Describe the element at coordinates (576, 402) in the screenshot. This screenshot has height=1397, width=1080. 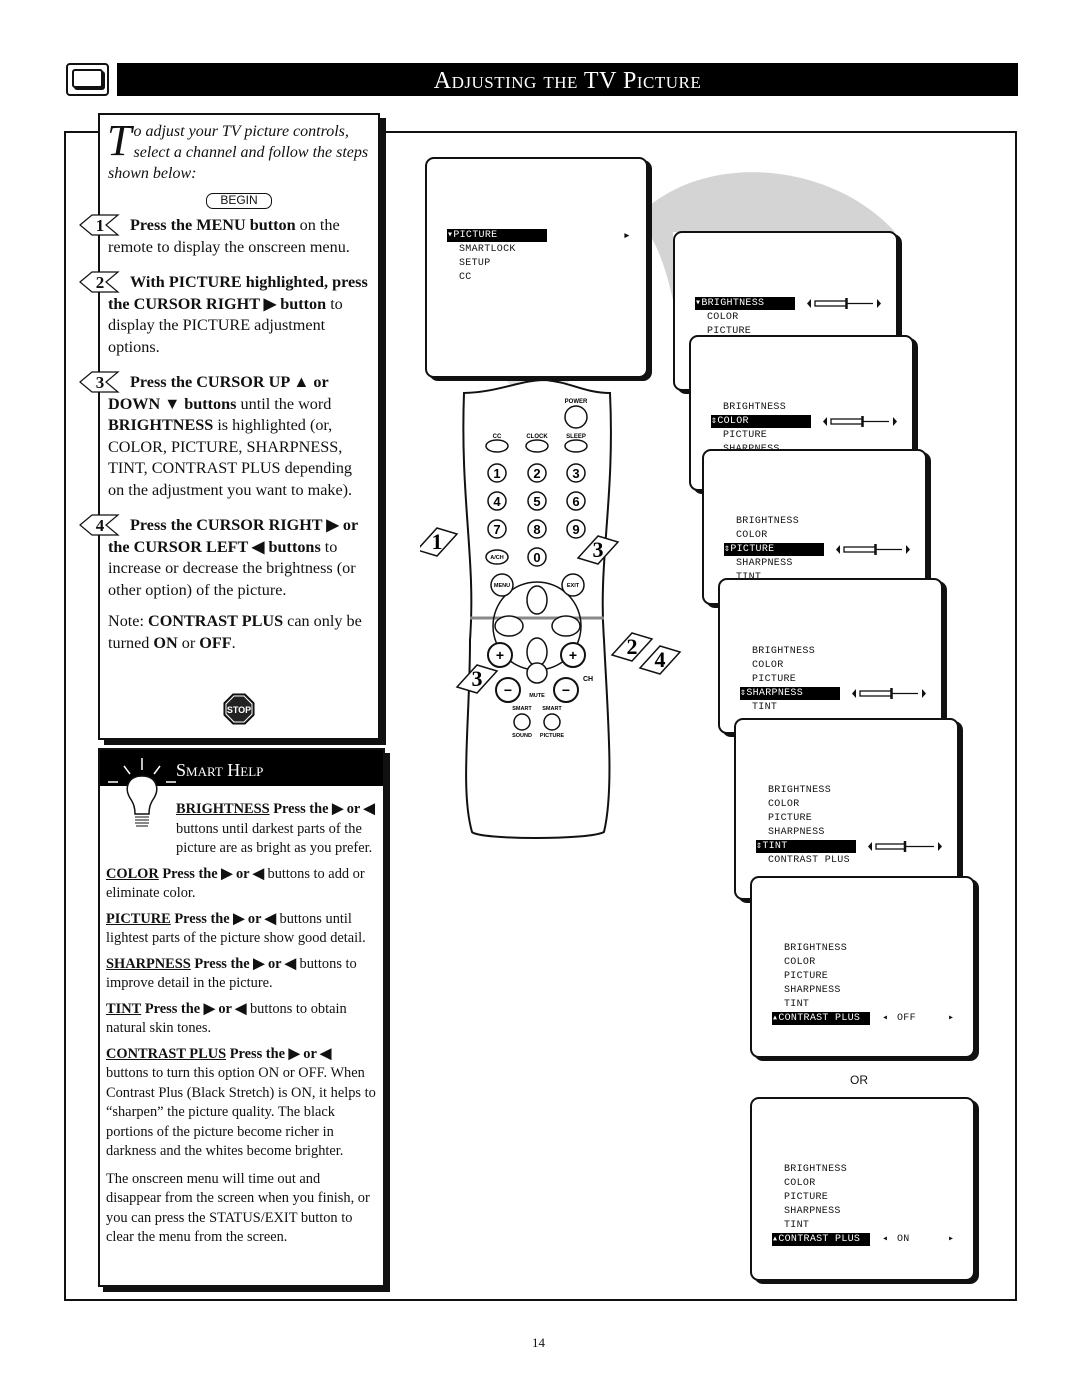
I see `power-label: POWER` at that location.